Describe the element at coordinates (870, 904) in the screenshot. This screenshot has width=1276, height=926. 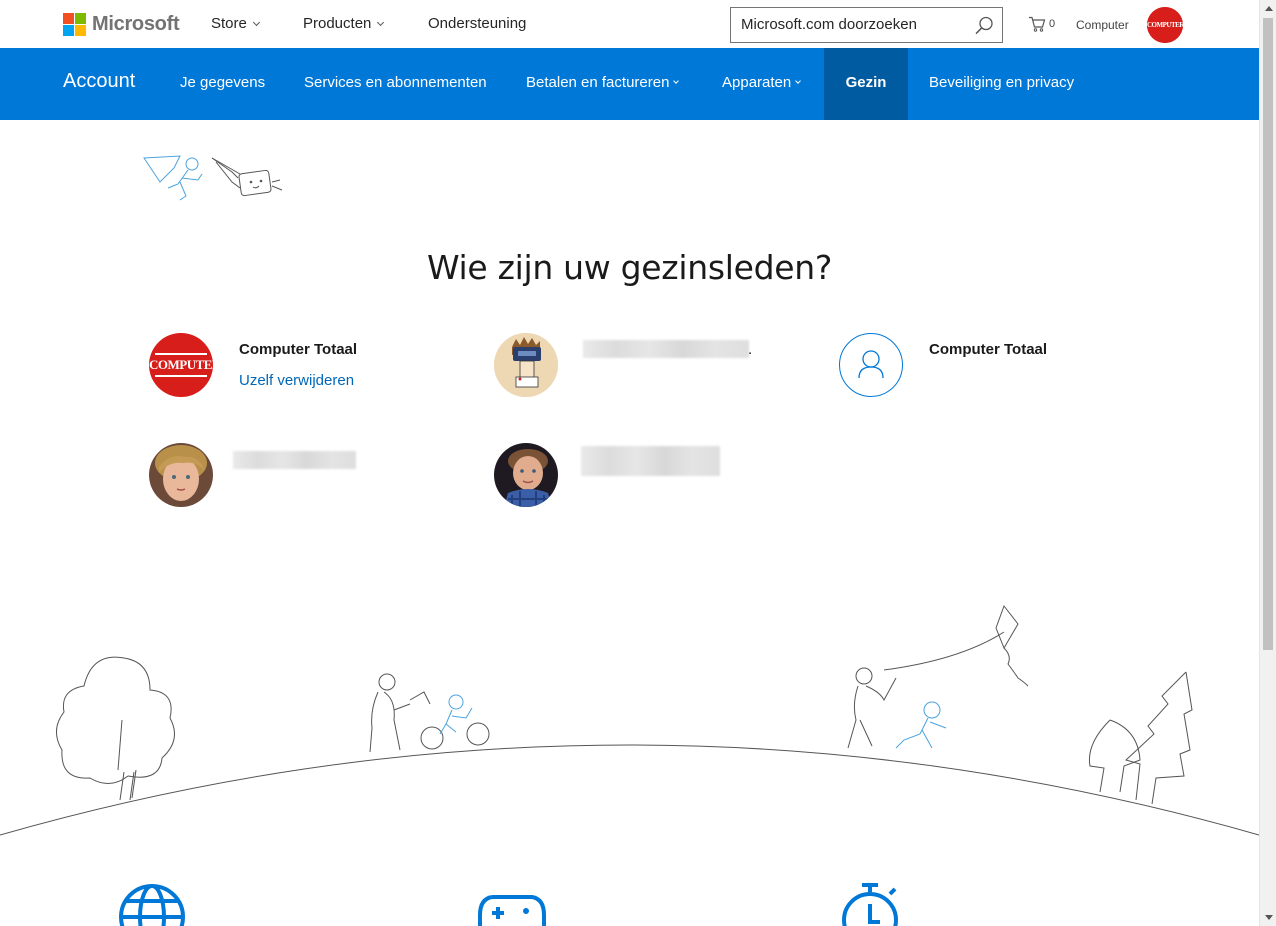
I see `stopwatch-icon` at that location.